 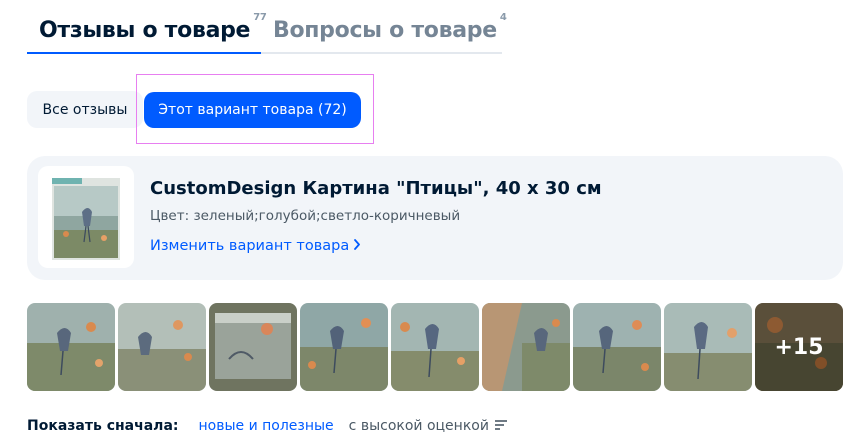 I want to click on tab-questions: Вопросы о товаре4, so click(x=390, y=27).